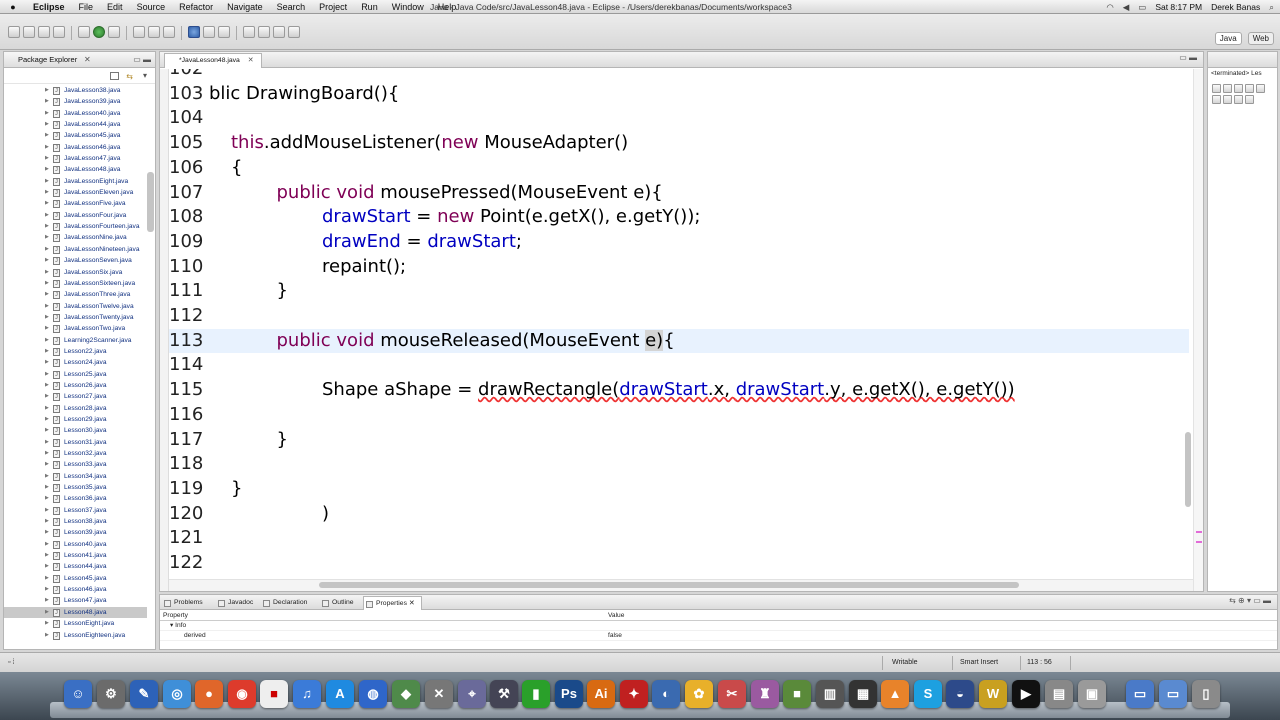 This screenshot has width=1280, height=720. What do you see at coordinates (718, 636) in the screenshot?
I see `table-row: derived false` at bounding box center [718, 636].